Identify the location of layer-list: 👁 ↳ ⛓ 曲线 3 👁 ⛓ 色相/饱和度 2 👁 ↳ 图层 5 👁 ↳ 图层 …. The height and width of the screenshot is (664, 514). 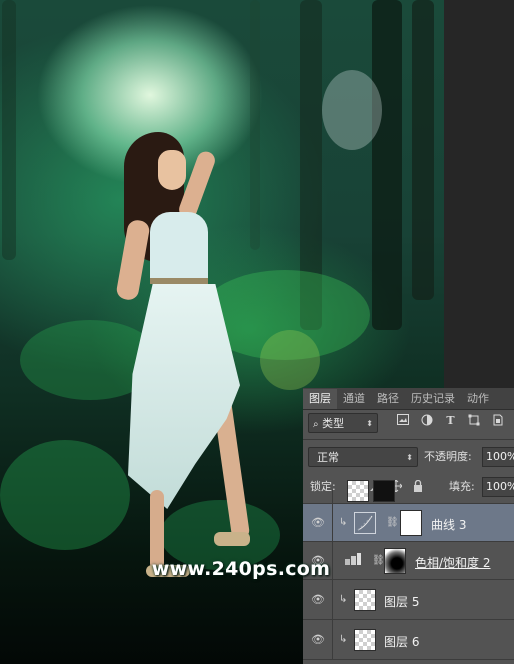
(408, 572).